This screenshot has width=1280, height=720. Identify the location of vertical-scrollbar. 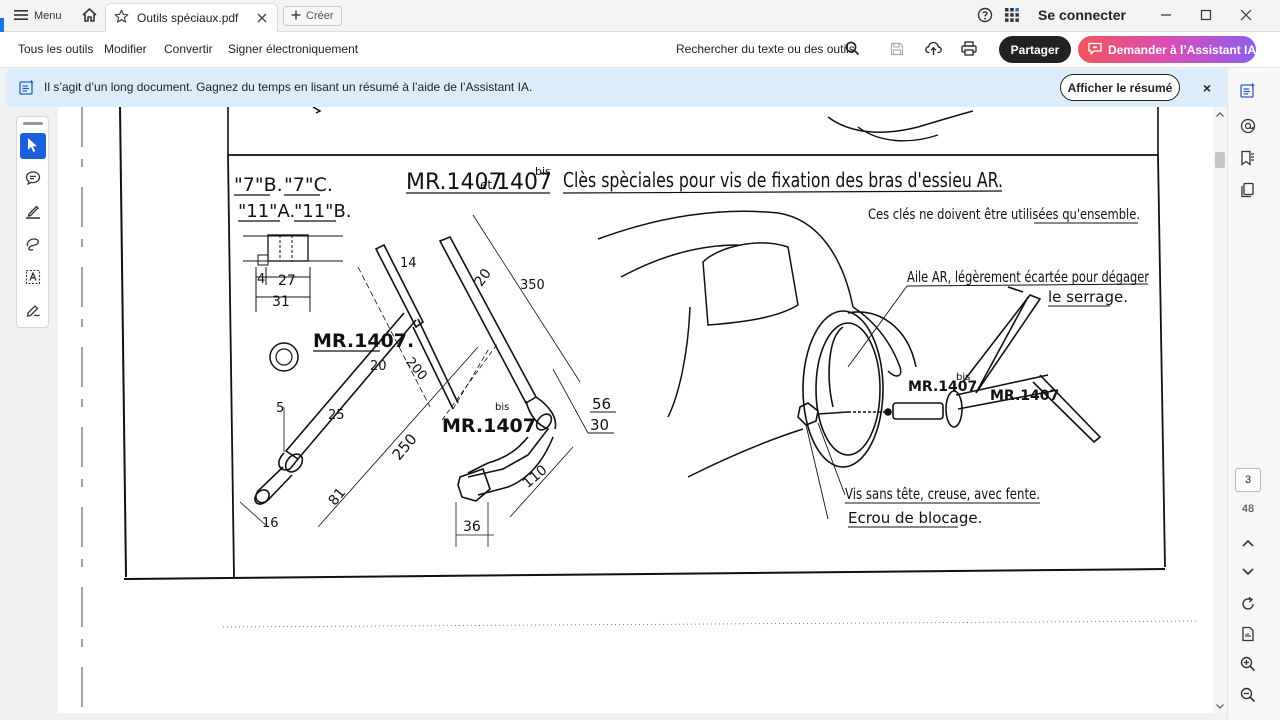
(1220, 410).